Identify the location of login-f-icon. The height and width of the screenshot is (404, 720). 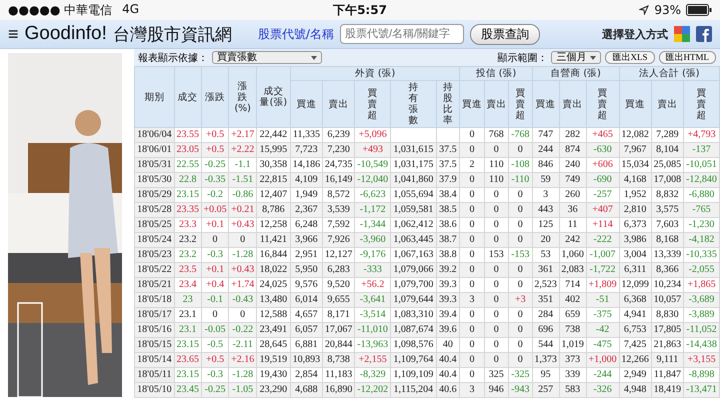
(704, 34).